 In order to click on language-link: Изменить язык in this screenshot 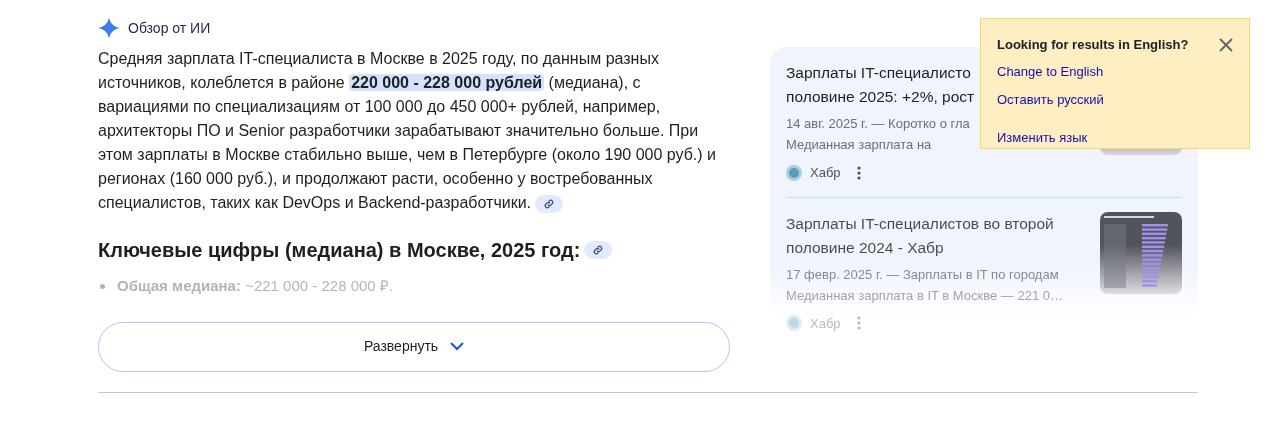, I will do `click(1042, 137)`.